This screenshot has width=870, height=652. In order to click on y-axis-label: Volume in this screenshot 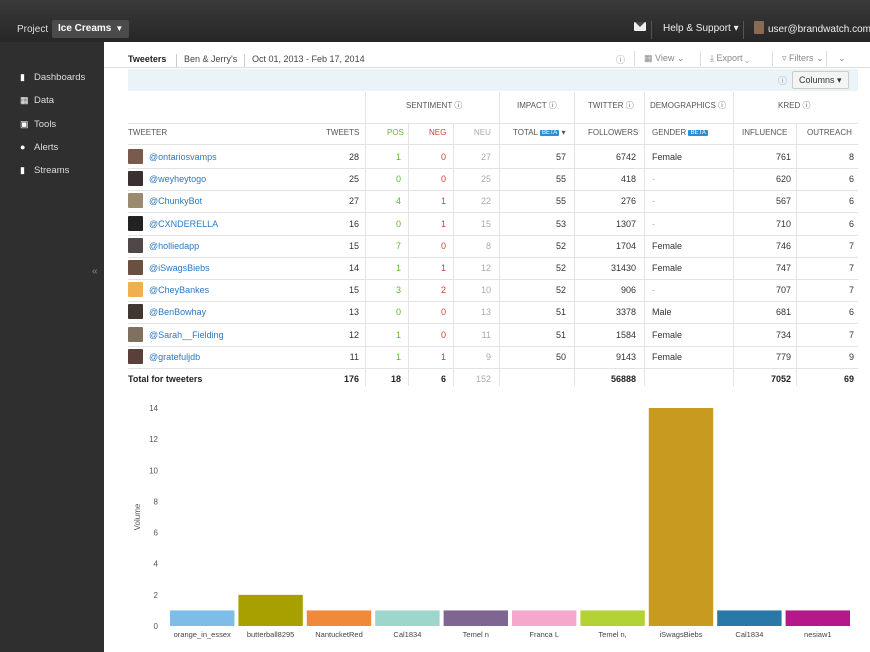, I will do `click(137, 516)`.